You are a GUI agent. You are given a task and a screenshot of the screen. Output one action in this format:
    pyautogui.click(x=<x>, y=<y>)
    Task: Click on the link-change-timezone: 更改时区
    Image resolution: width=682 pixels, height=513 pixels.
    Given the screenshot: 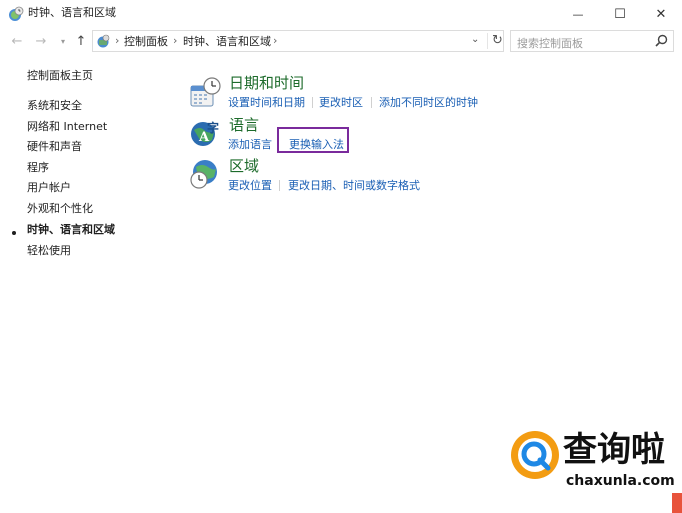 What is the action you would take?
    pyautogui.click(x=341, y=103)
    